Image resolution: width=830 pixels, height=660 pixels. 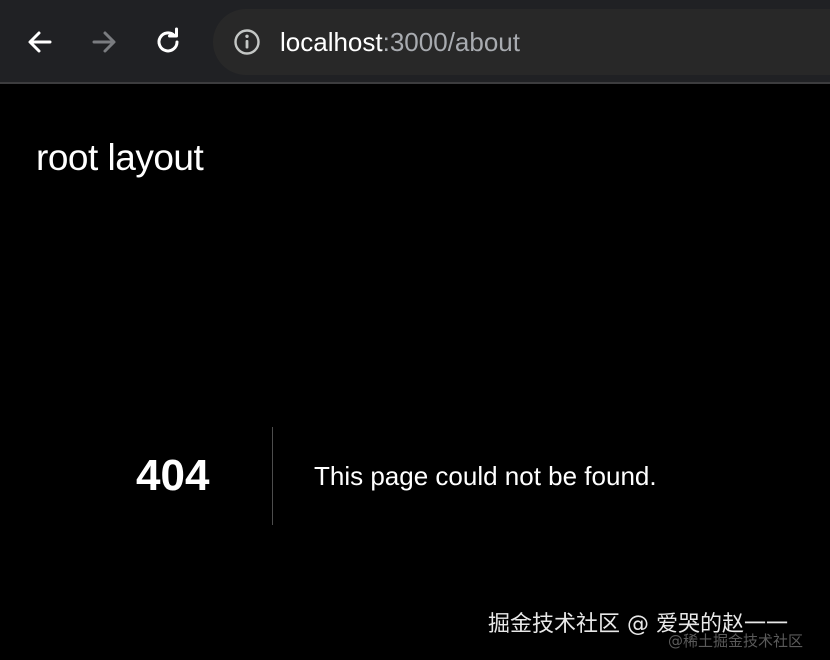 I want to click on forward-button, so click(x=104, y=42).